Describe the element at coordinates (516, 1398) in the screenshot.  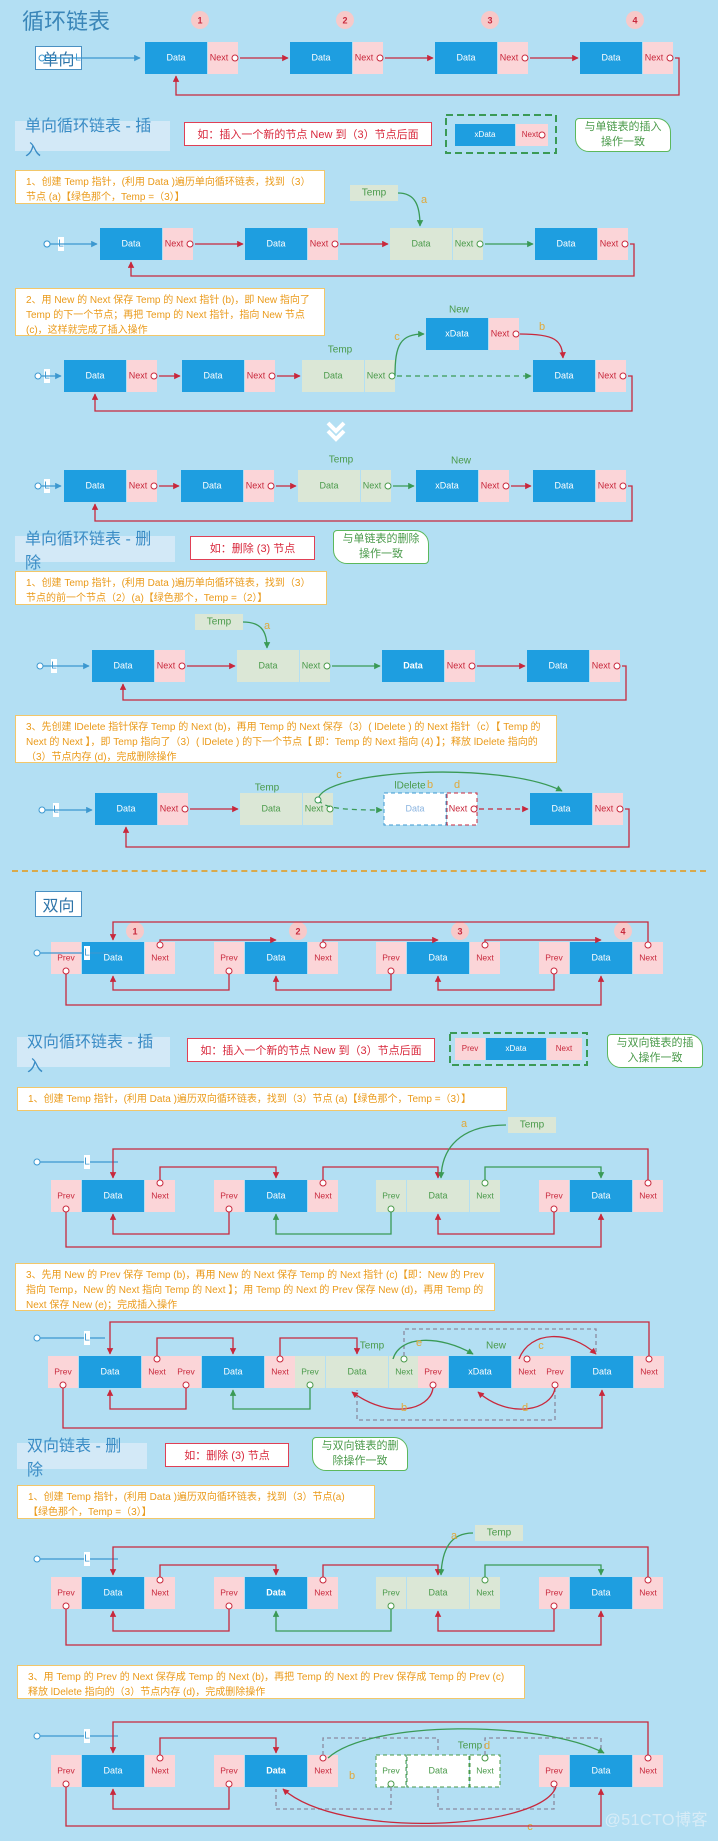
I see `pointer-d` at that location.